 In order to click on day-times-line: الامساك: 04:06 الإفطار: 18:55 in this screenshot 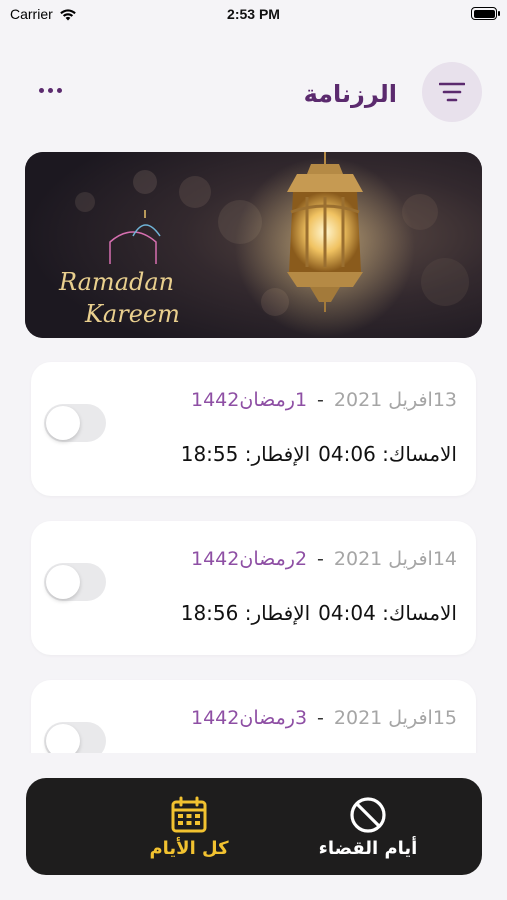, I will do `click(319, 454)`.